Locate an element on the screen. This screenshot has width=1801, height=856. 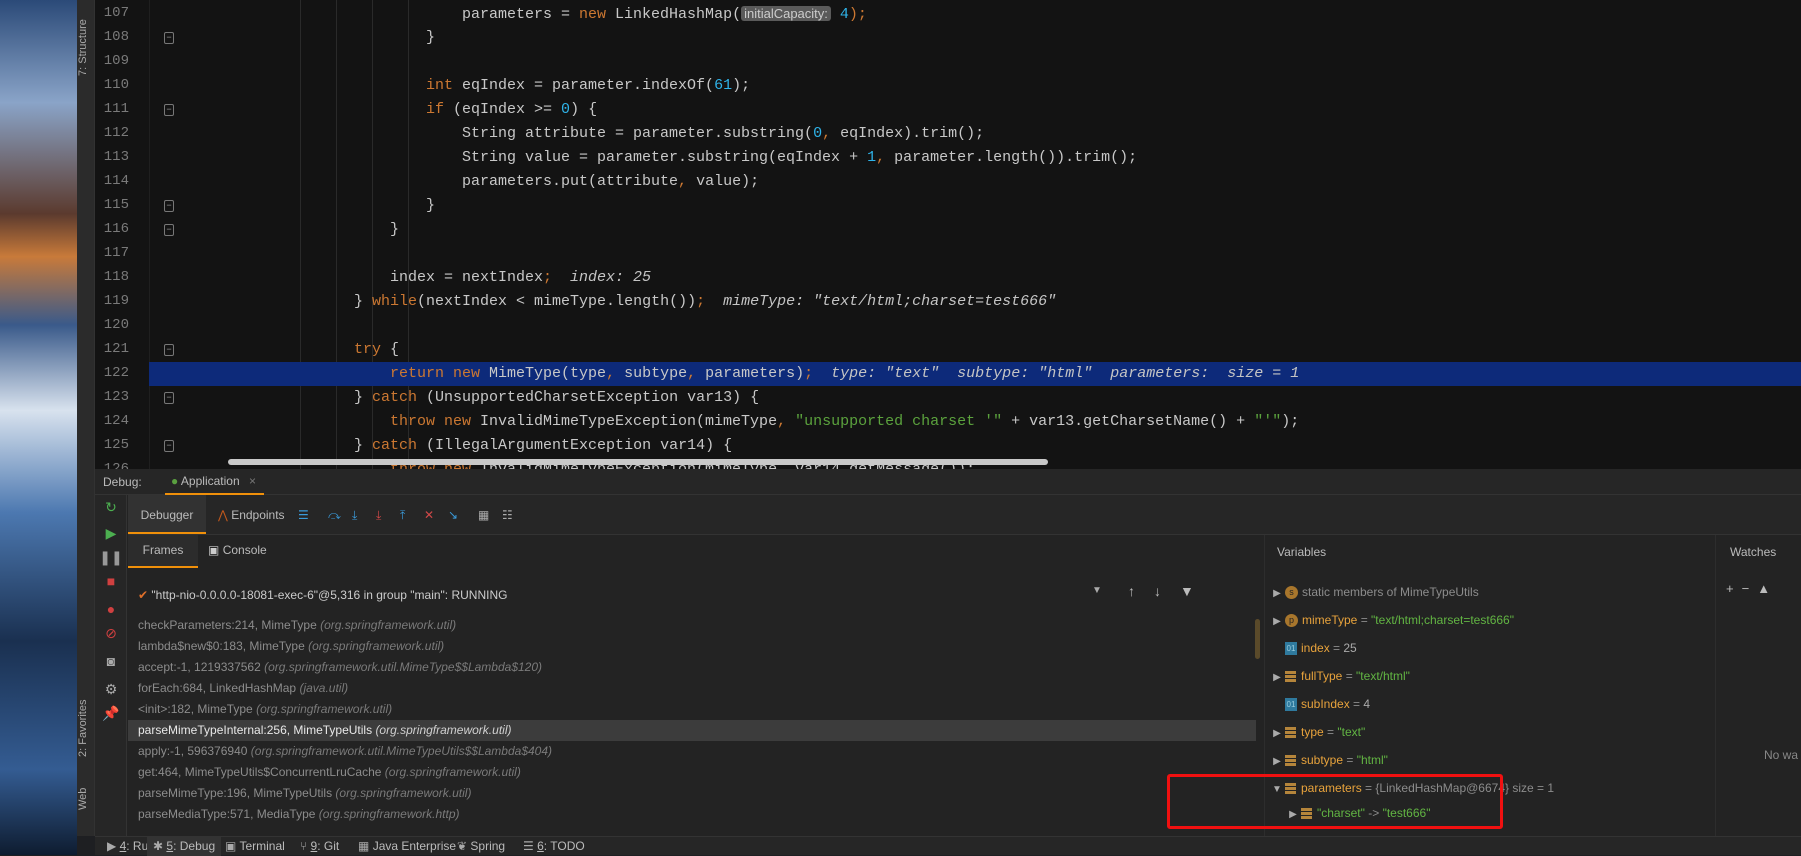
variable-row: ▶ p mimeType = "text/html;charset=test666" is located at coordinates (1391, 620).